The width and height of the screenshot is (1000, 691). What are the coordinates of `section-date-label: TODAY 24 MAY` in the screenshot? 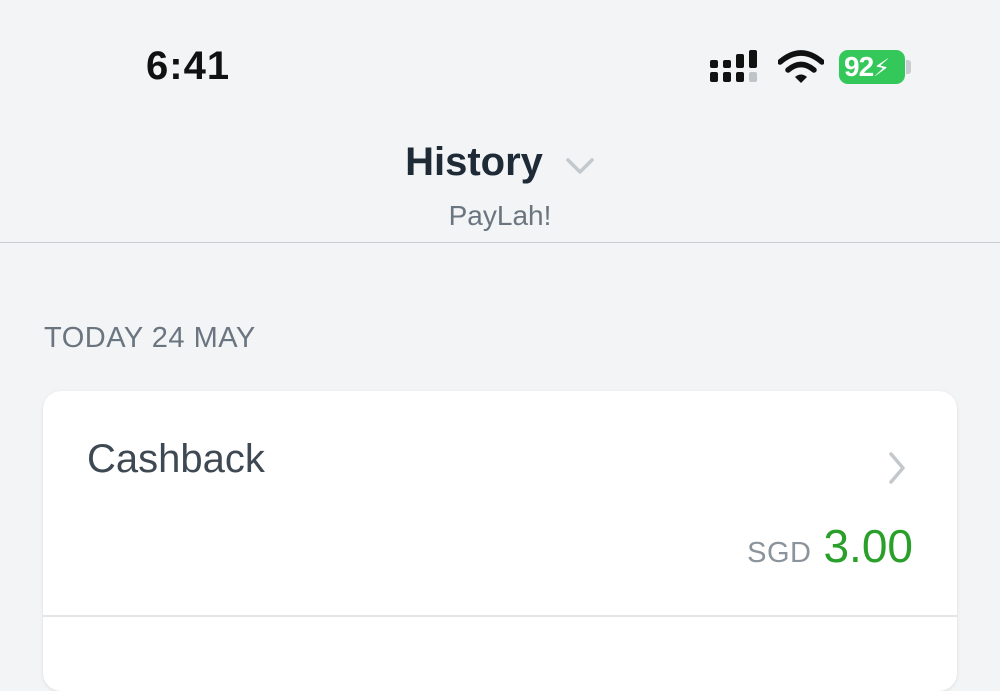 It's located at (150, 338).